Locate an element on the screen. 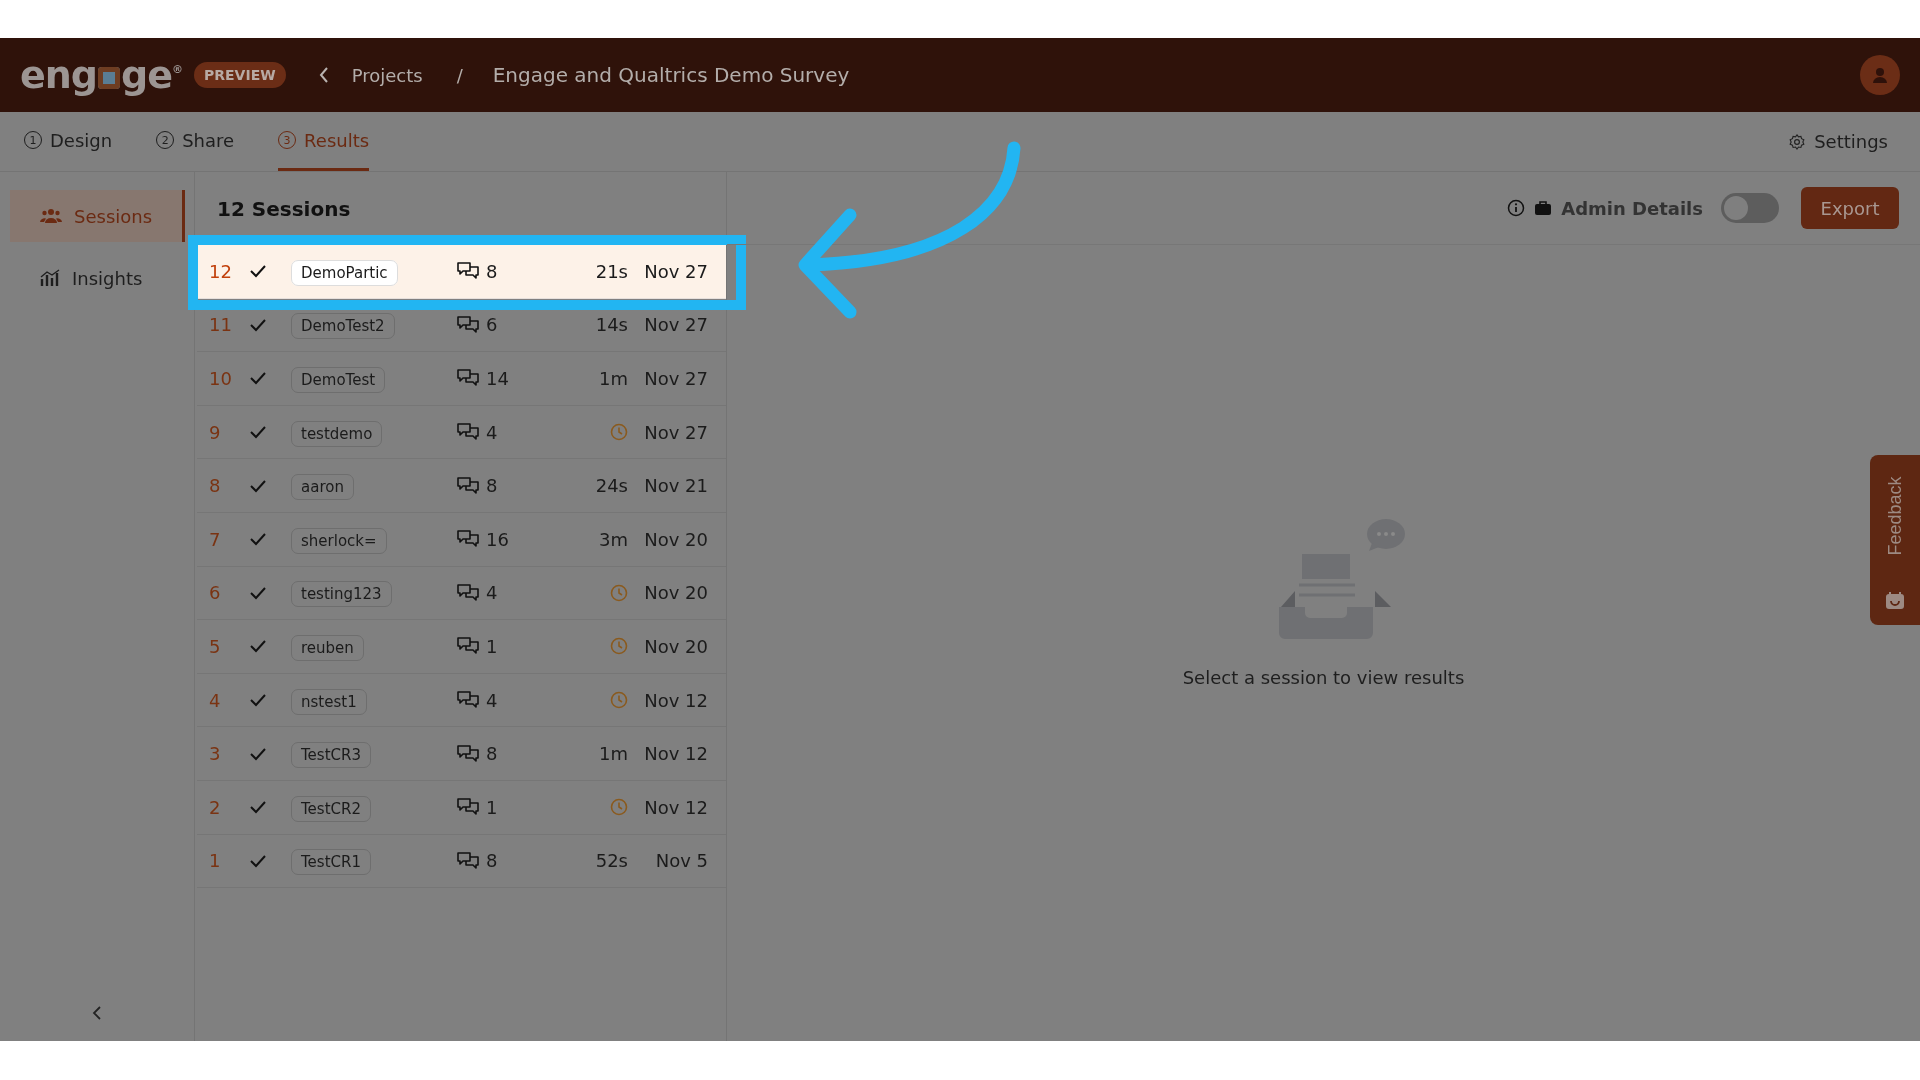  feedback-tab: Feedback is located at coordinates (1895, 540).